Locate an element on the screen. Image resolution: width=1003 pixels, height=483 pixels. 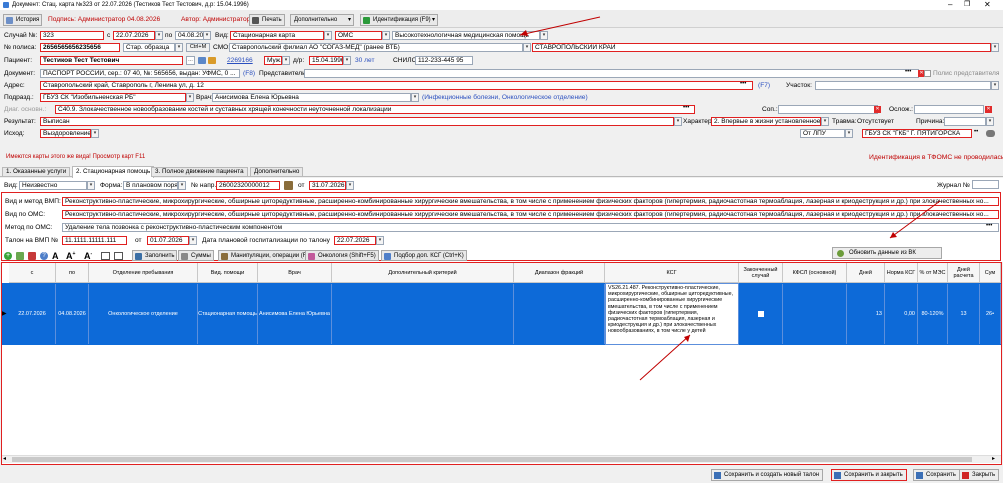
napr-date-input: 31.07.2026 is located at coordinates (327, 185).